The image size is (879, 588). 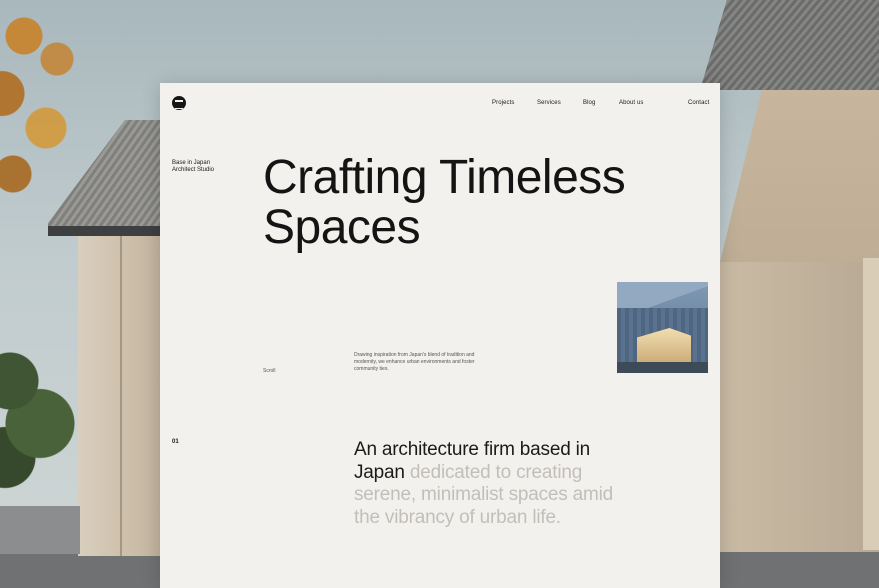 What do you see at coordinates (631, 103) in the screenshot?
I see `nav-about-us: About us` at bounding box center [631, 103].